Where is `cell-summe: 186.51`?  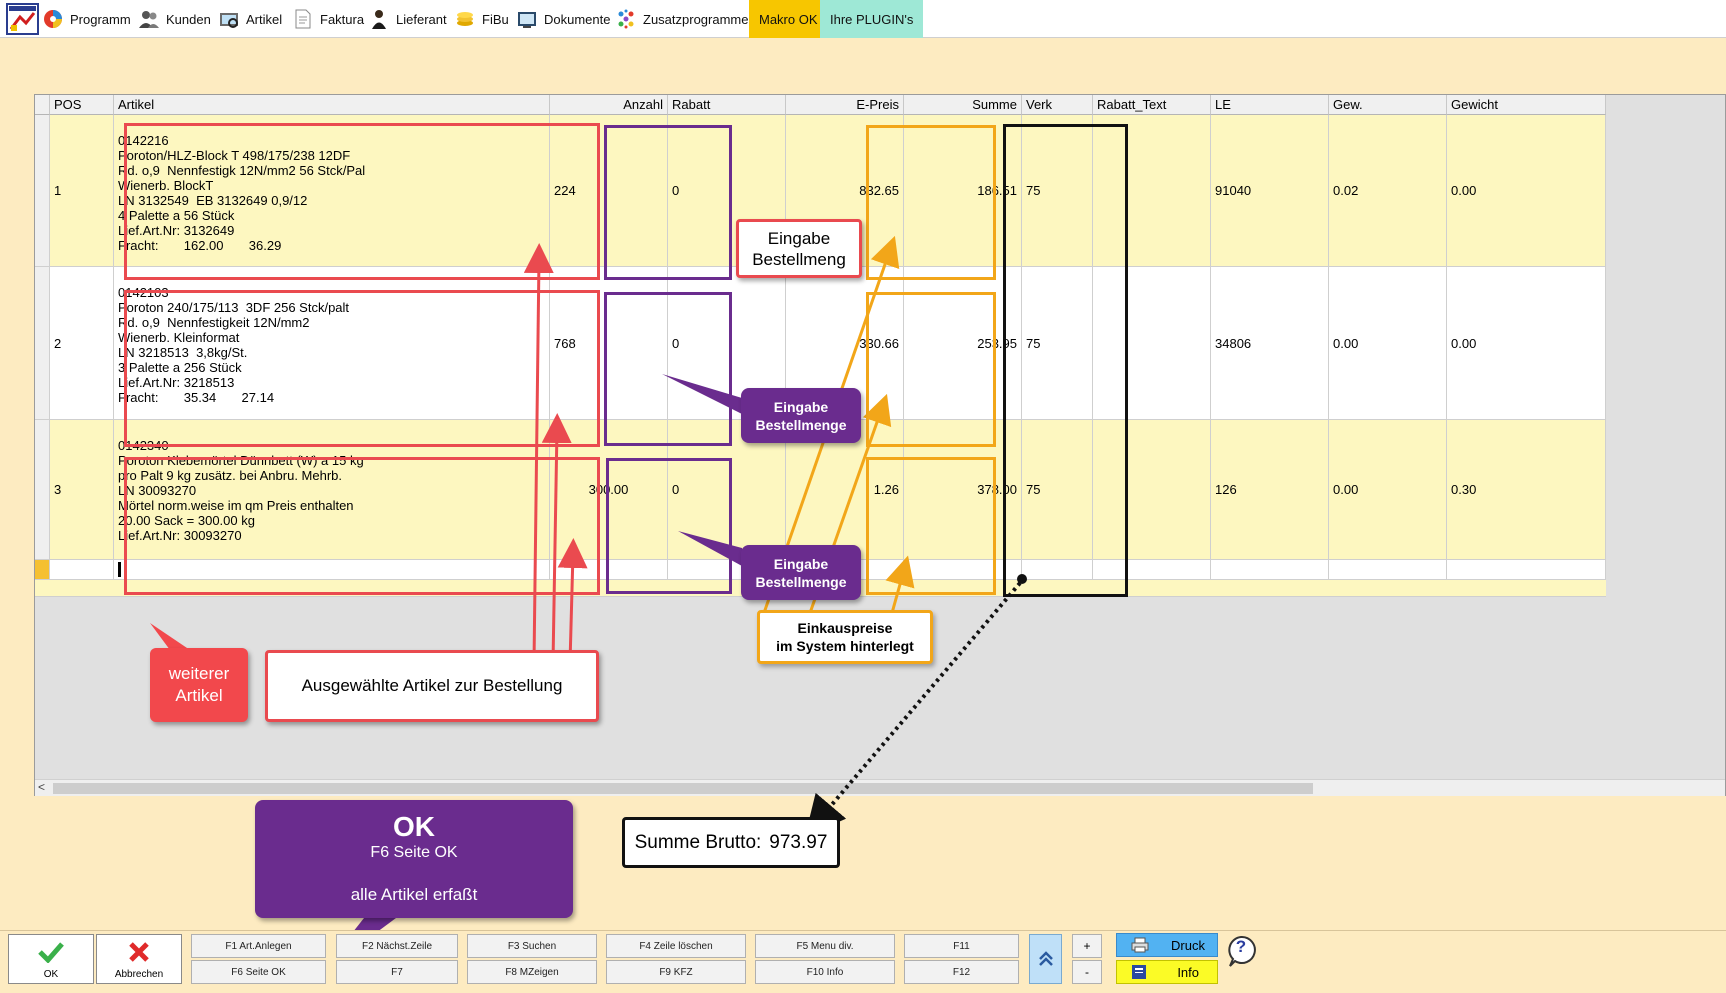 cell-summe: 186.51 is located at coordinates (963, 191).